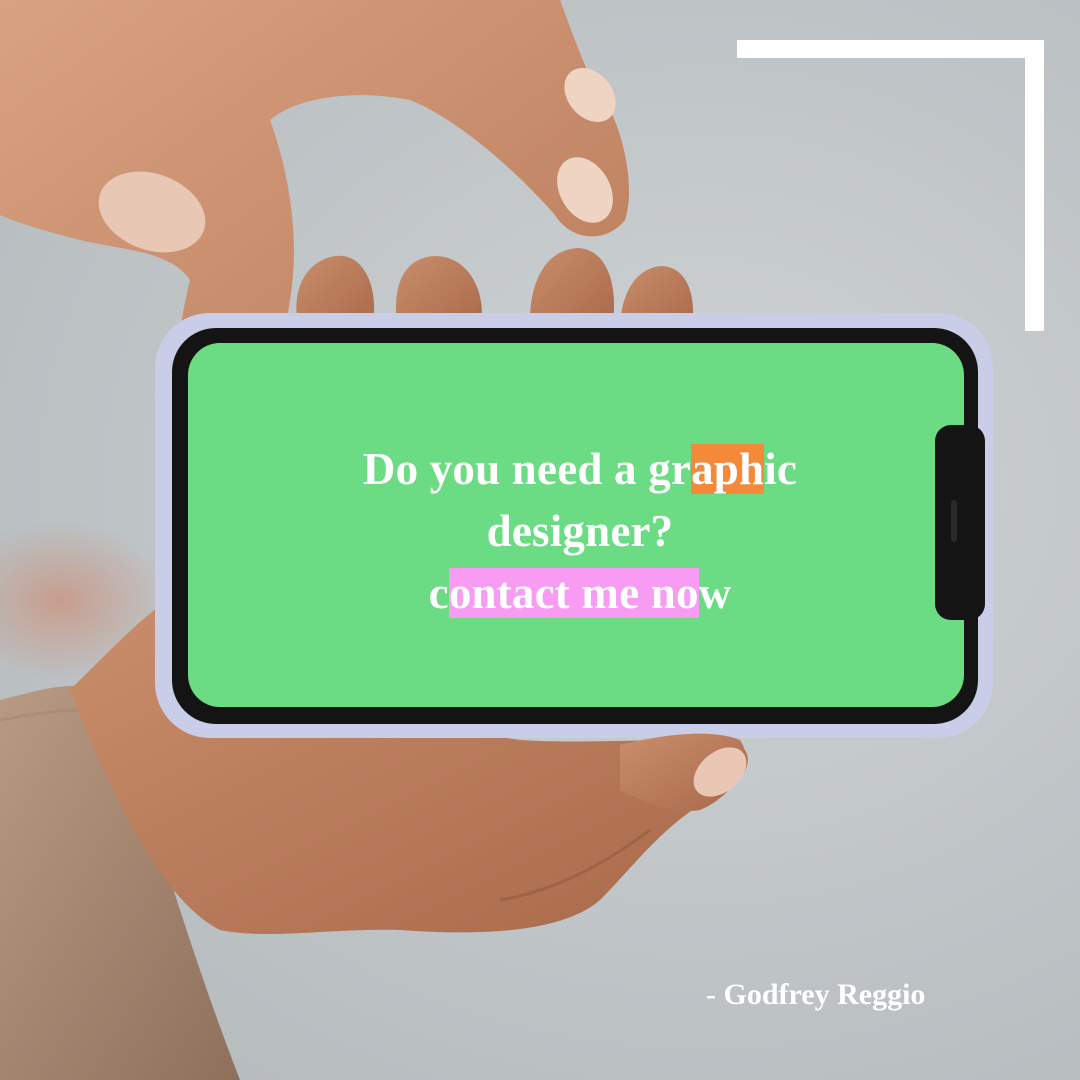 The image size is (1080, 1080). I want to click on headline-line-3-pre: c, so click(438, 593).